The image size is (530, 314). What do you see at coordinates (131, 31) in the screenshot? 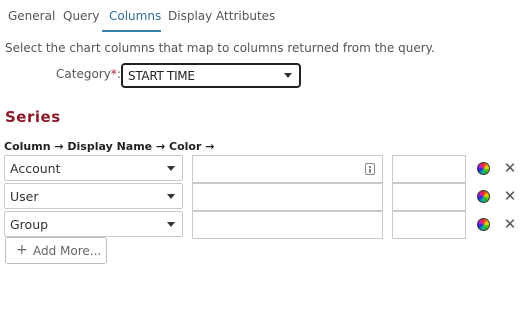
I see `active-tab-indicator` at bounding box center [131, 31].